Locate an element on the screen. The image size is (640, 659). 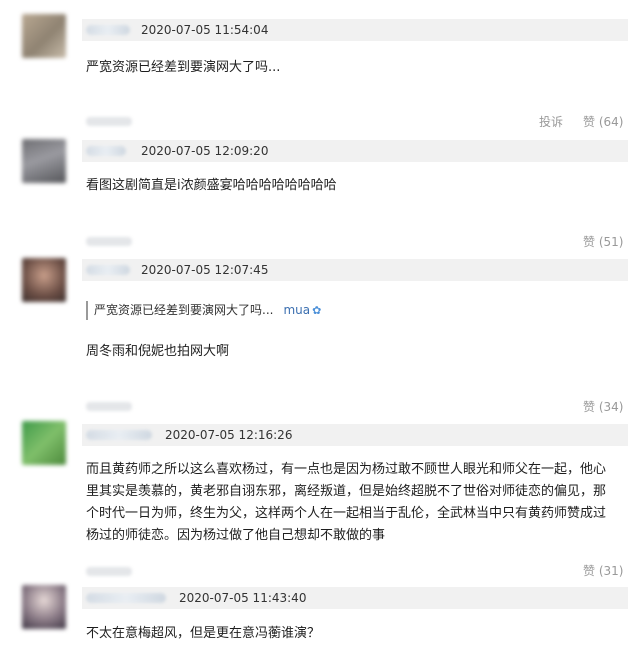
quoted-comment: 严宽资源已经差到要演网大了吗... mua ✿ is located at coordinates (203, 310).